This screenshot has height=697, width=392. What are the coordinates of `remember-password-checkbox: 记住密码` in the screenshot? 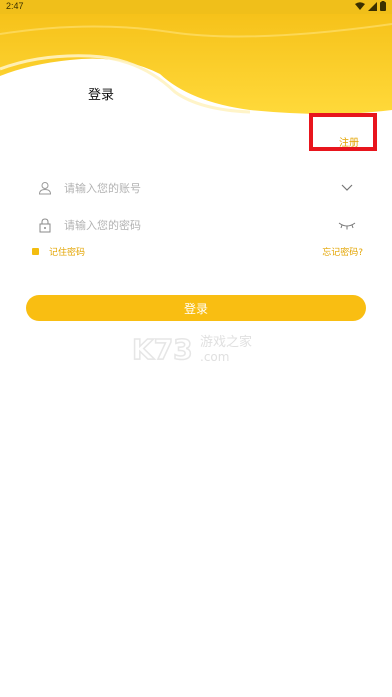 It's located at (58, 251).